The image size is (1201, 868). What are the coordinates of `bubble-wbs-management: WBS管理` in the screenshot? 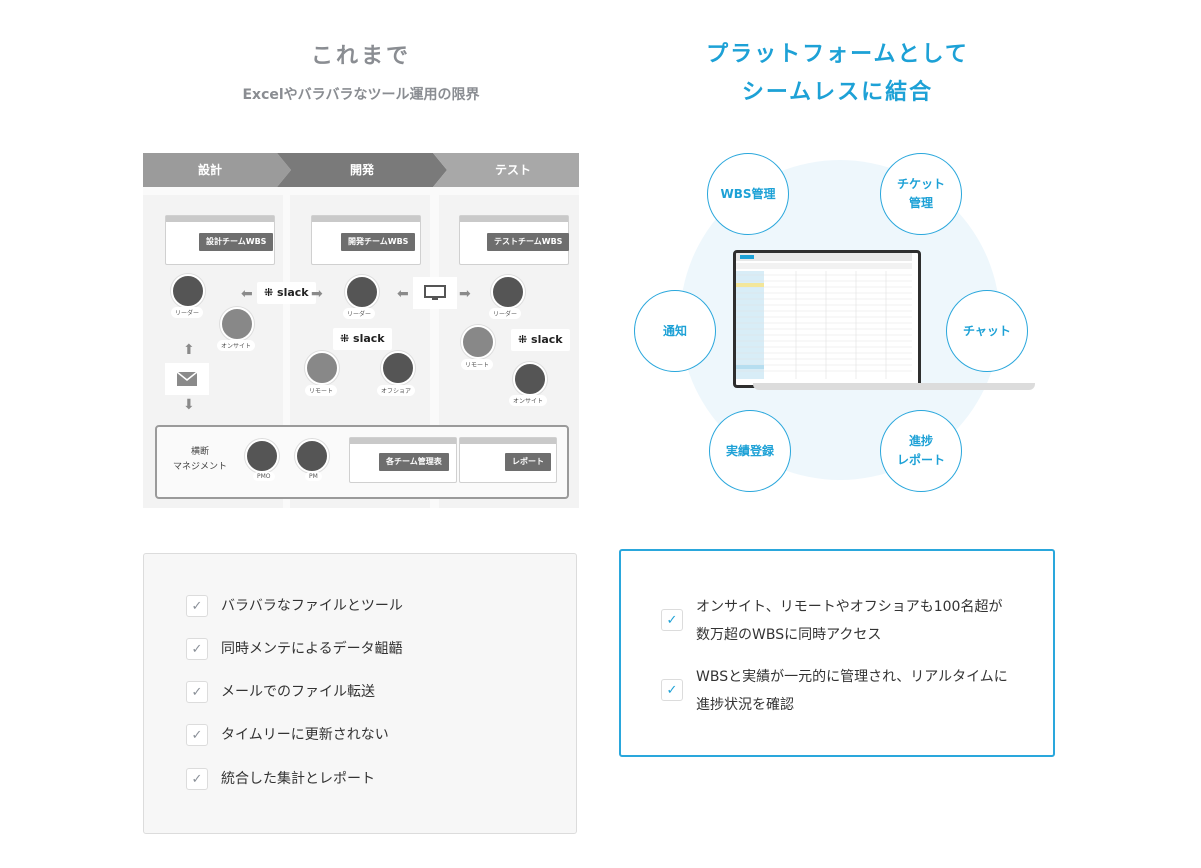 It's located at (748, 194).